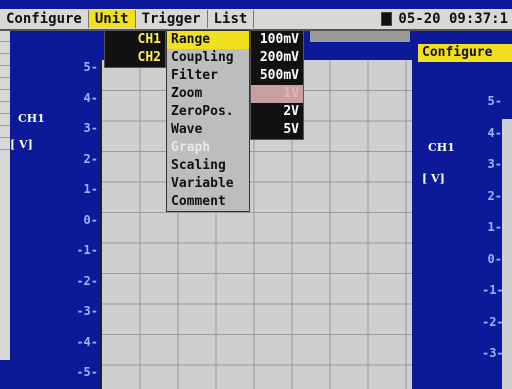  What do you see at coordinates (387, 19) in the screenshot?
I see `battery-icon` at bounding box center [387, 19].